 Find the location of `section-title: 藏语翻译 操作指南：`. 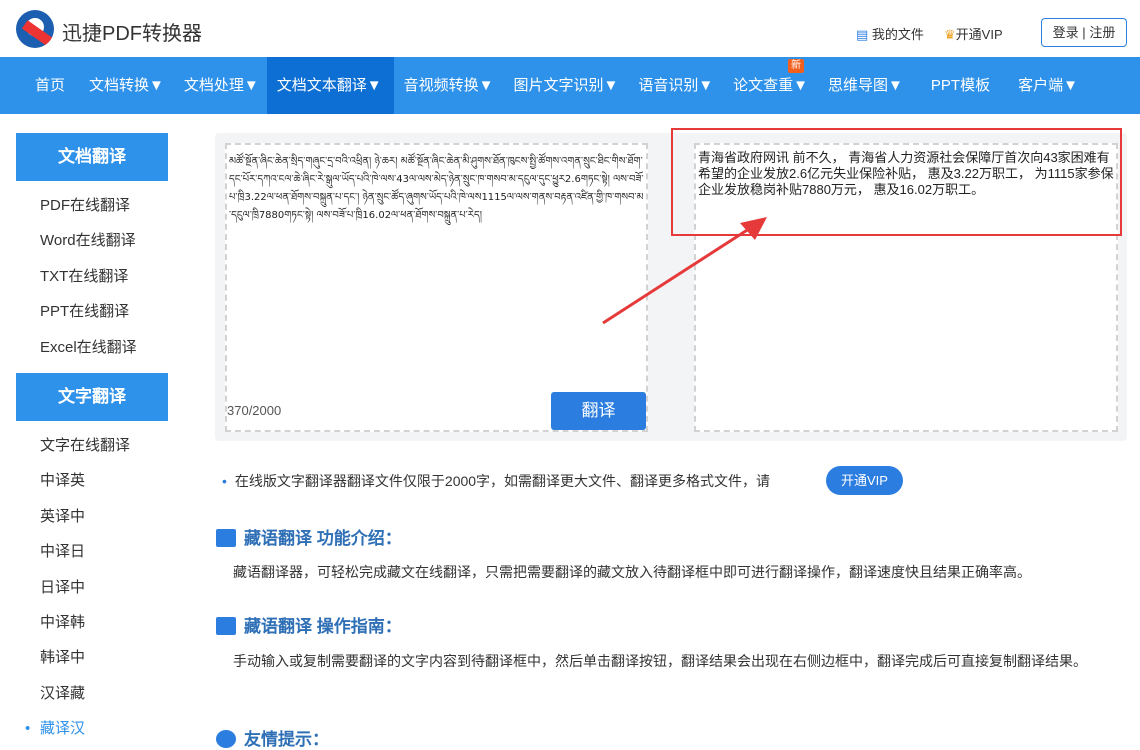

section-title: 藏语翻译 操作指南： is located at coordinates (323, 626).